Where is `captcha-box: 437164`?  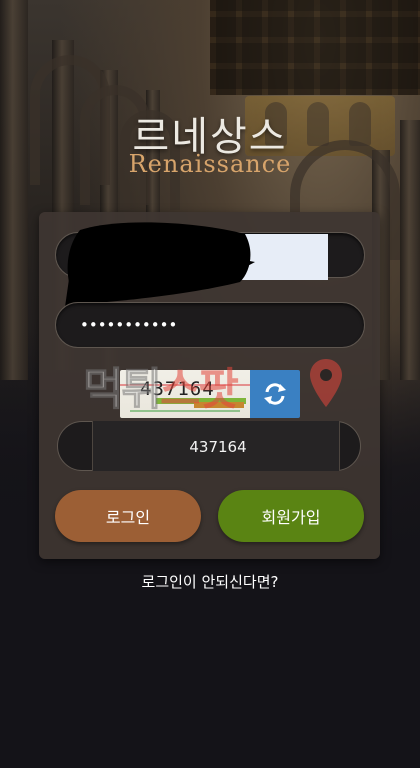 captcha-box: 437164 is located at coordinates (210, 394).